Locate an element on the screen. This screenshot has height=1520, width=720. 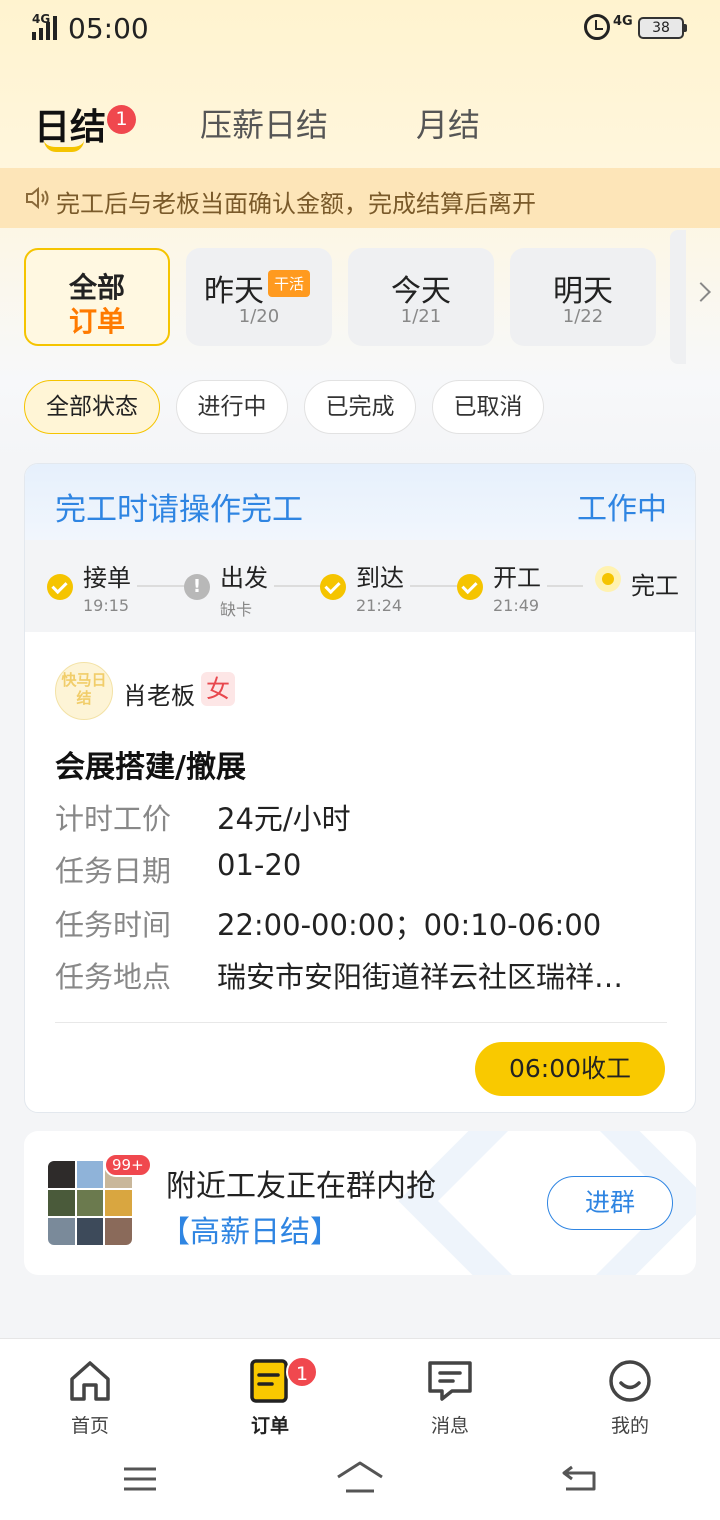
status-bar: 4G 05:00 4G 38 is located at coordinates (360, 30).